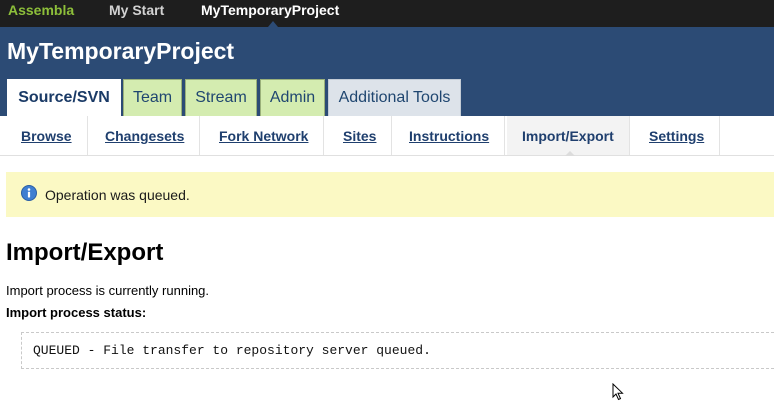 The image size is (774, 401). What do you see at coordinates (270, 10) in the screenshot?
I see `current-project-link: MyTemporaryProject` at bounding box center [270, 10].